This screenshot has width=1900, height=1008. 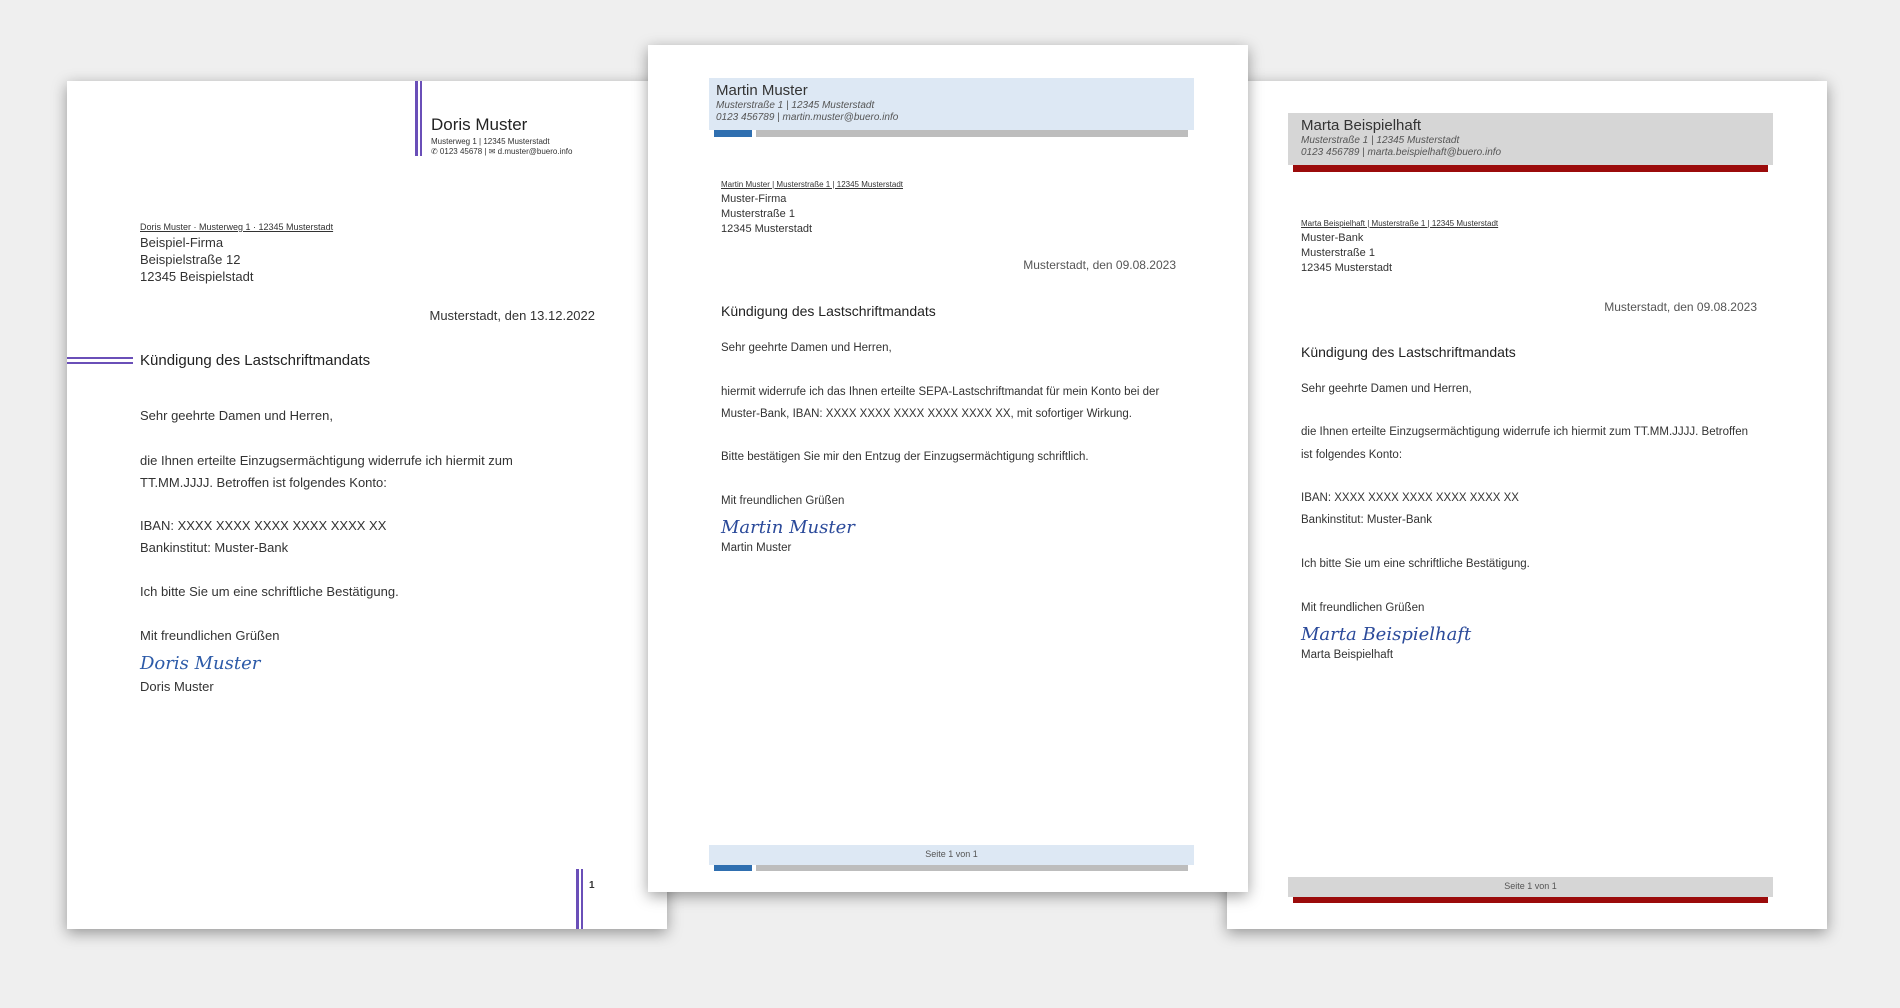 I want to click on footer-accent-block, so click(x=733, y=868).